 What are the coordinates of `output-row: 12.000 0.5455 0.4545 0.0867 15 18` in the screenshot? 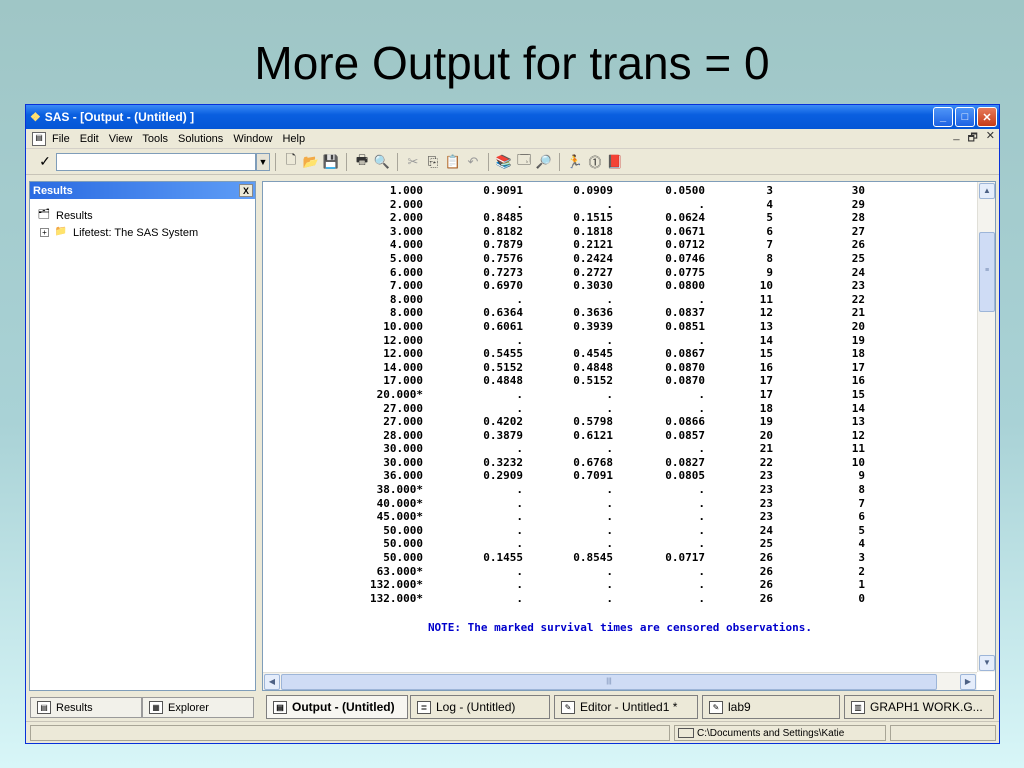 It's located at (620, 354).